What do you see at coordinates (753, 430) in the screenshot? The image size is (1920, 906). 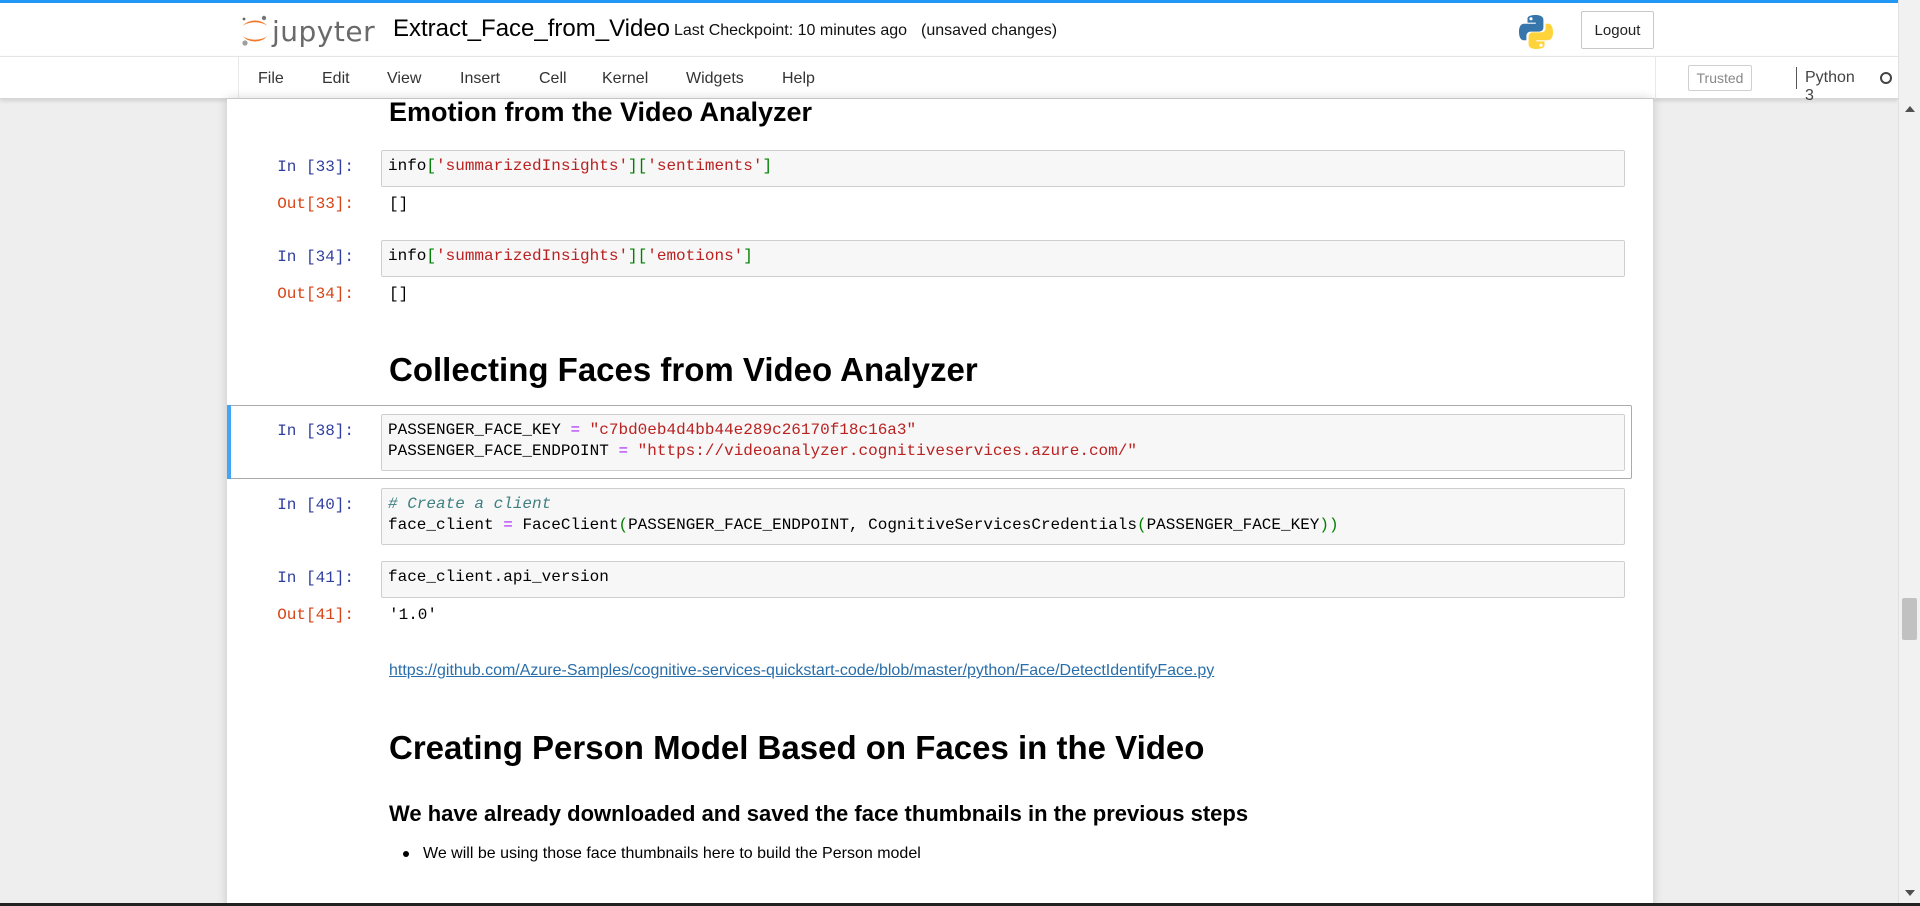 I see `code-token: "c7bd0eb4d4bb44e289c26170f18c16a3"` at bounding box center [753, 430].